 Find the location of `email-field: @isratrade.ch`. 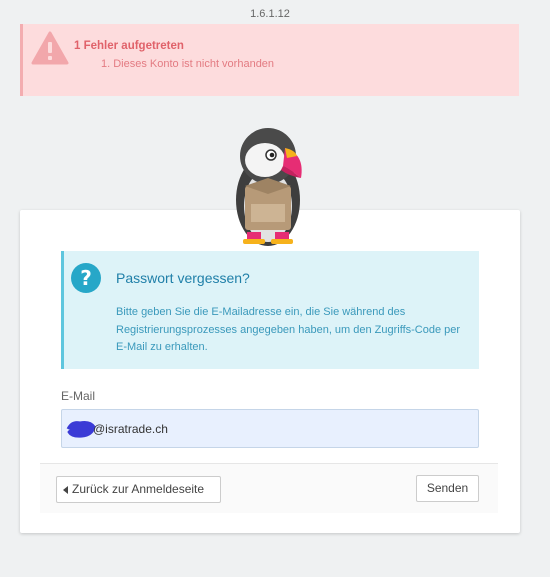

email-field: @isratrade.ch is located at coordinates (270, 428).